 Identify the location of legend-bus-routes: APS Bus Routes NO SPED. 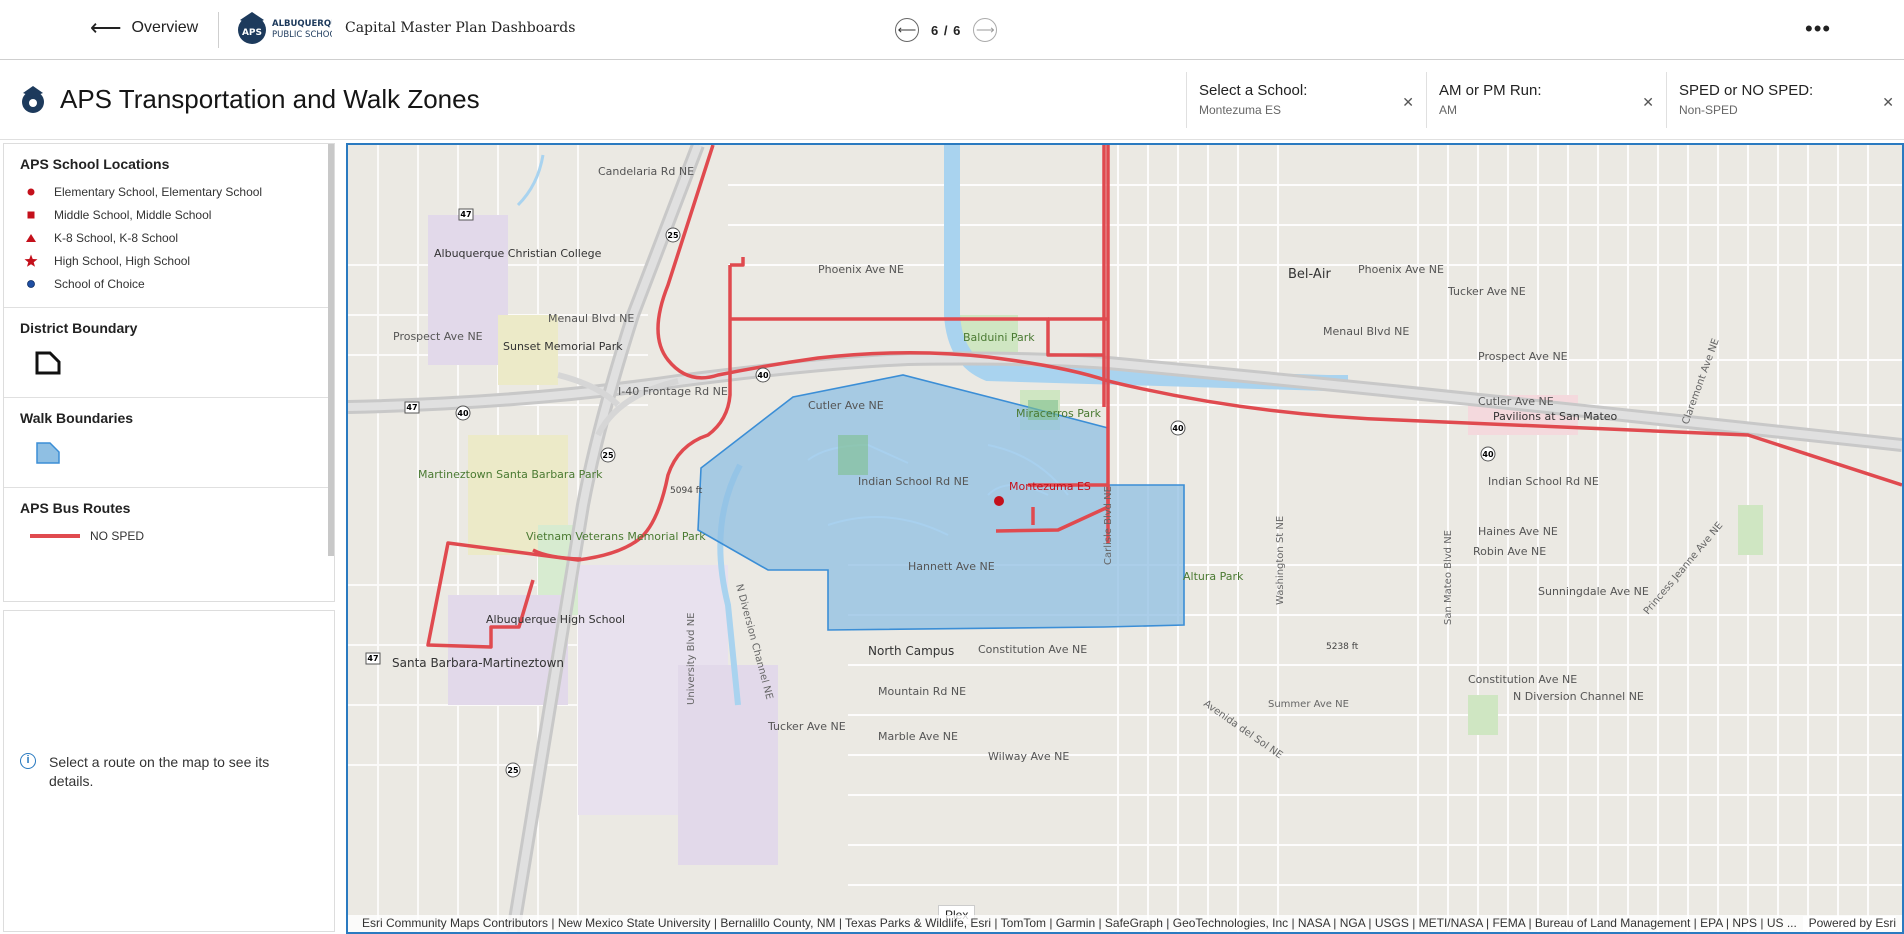
(166, 523).